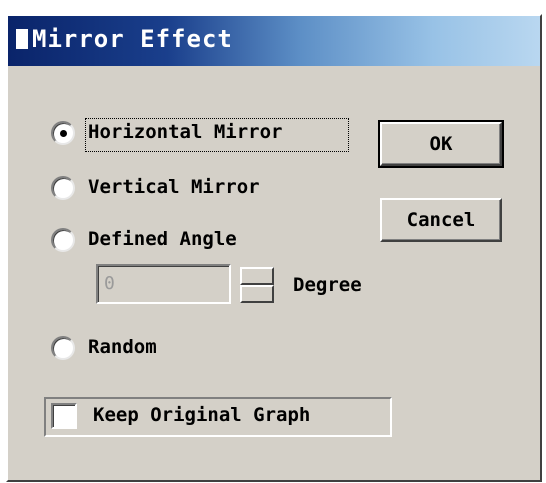 The width and height of the screenshot is (546, 483). What do you see at coordinates (274, 41) in the screenshot?
I see `title-bar: Mirror Effect` at bounding box center [274, 41].